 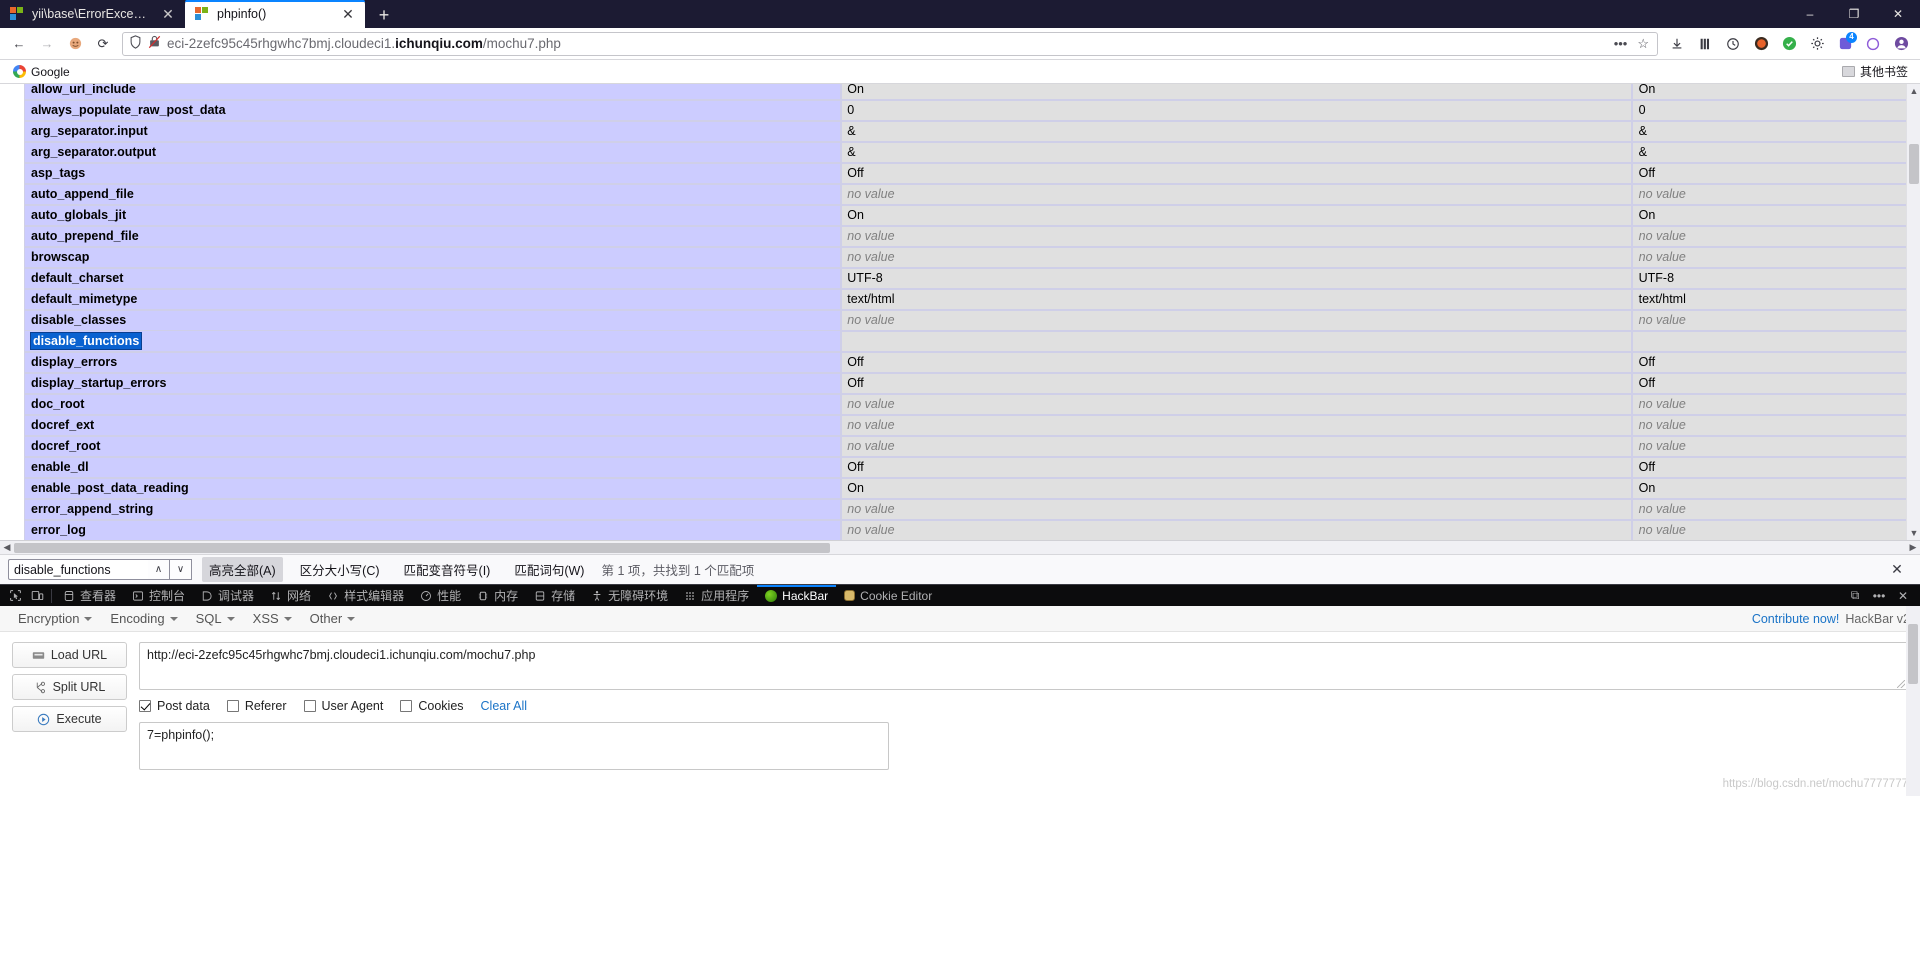 I want to click on resize-grip-icon, so click(x=1901, y=684).